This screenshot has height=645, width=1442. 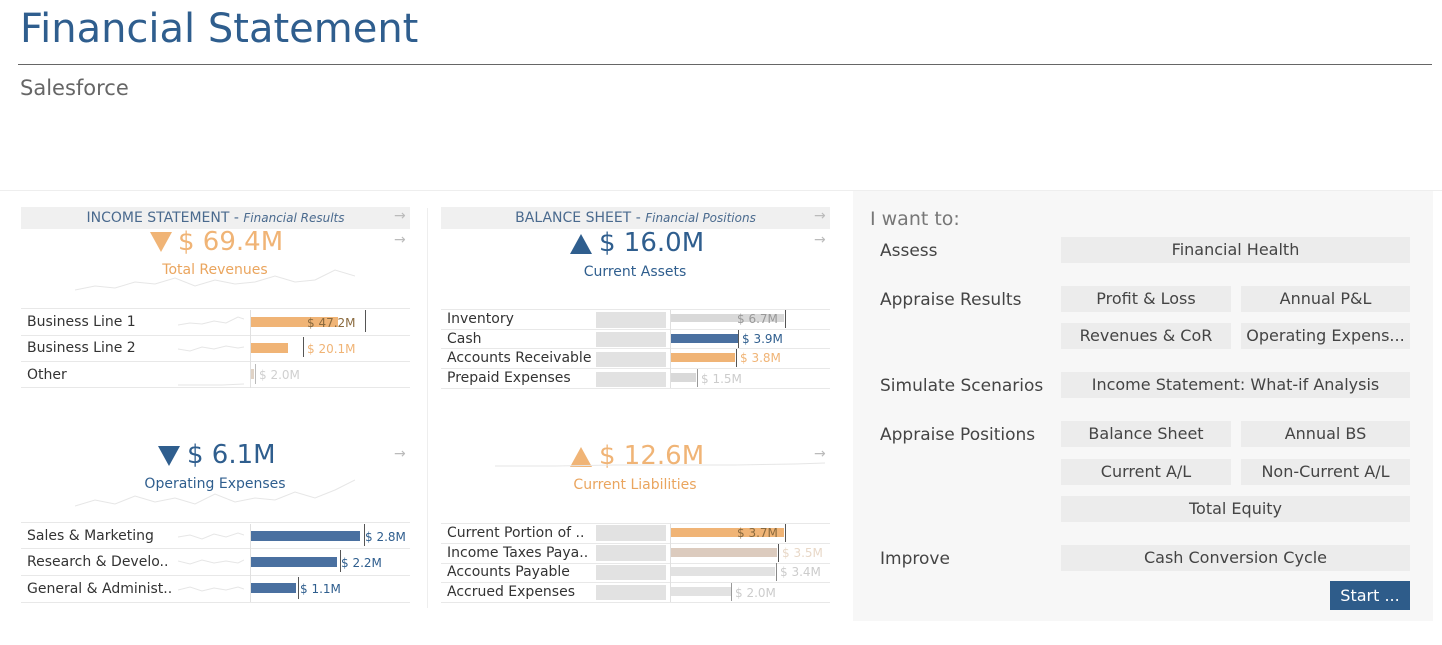 What do you see at coordinates (252, 374) in the screenshot?
I see `revenue-bar` at bounding box center [252, 374].